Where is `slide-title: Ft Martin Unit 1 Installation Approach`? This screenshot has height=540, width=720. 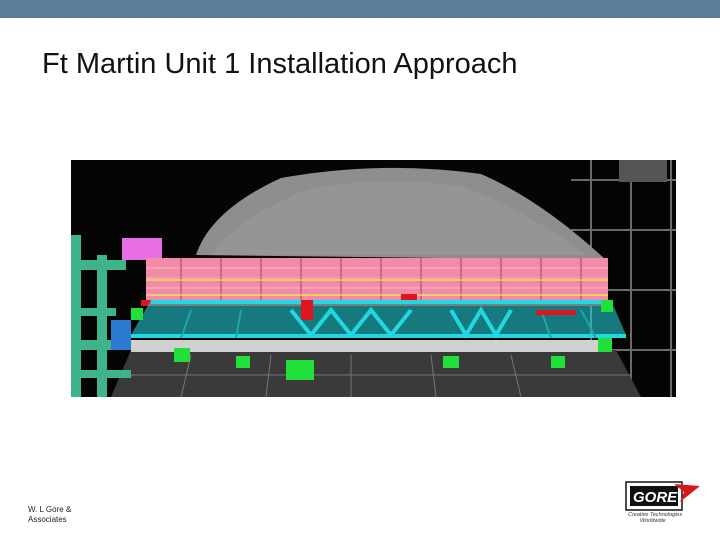
slide-title: Ft Martin Unit 1 Installation Approach is located at coordinates (280, 64).